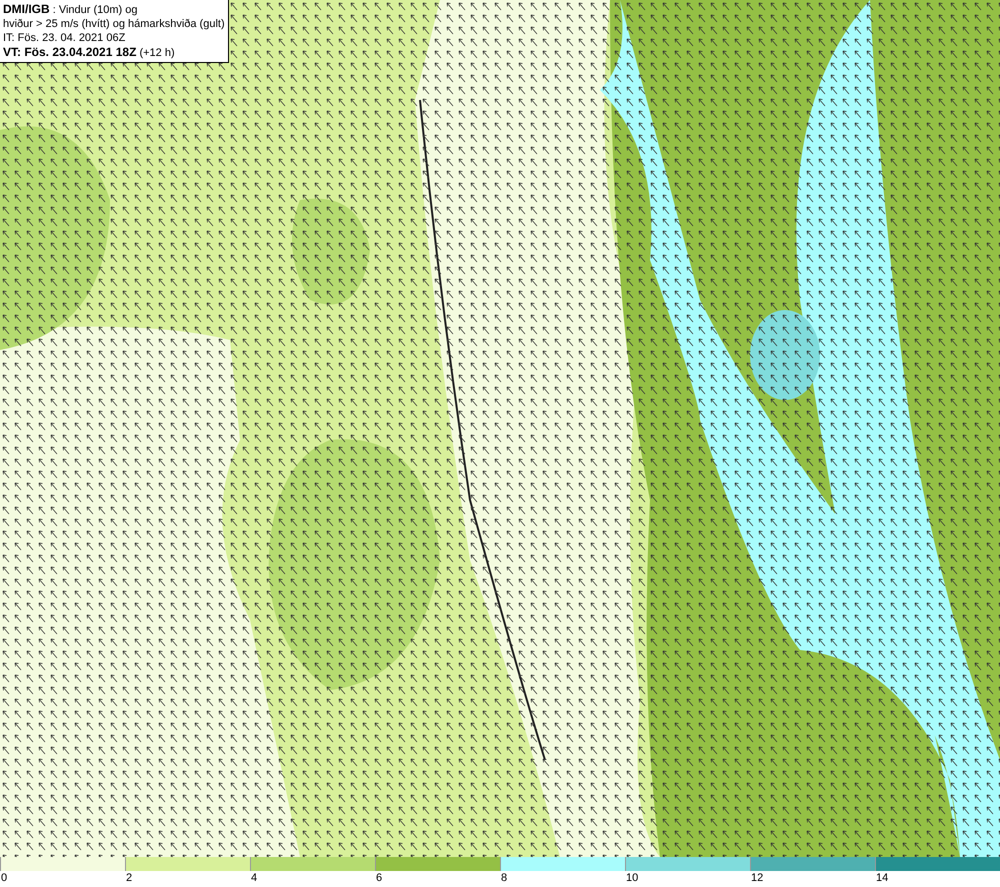  Describe the element at coordinates (757, 878) in the screenshot. I see `legend-label: 12` at that location.